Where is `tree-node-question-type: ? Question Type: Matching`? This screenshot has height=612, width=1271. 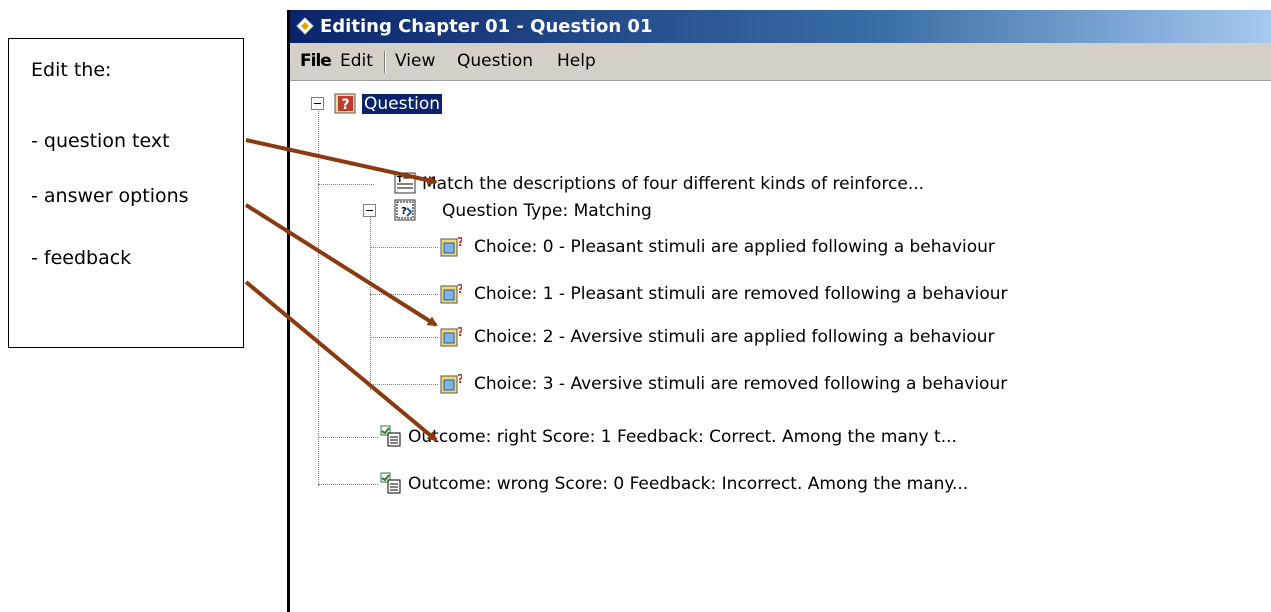 tree-node-question-type: ? Question Type: Matching is located at coordinates (594, 211).